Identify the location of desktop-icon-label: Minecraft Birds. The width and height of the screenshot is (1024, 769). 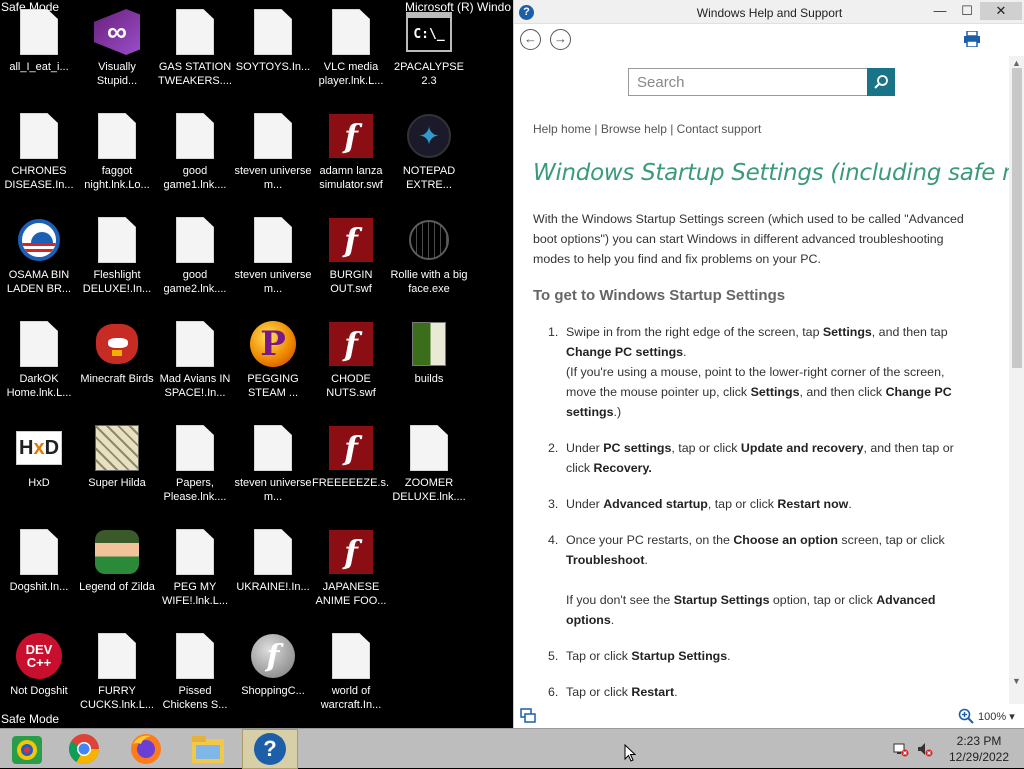
(117, 379).